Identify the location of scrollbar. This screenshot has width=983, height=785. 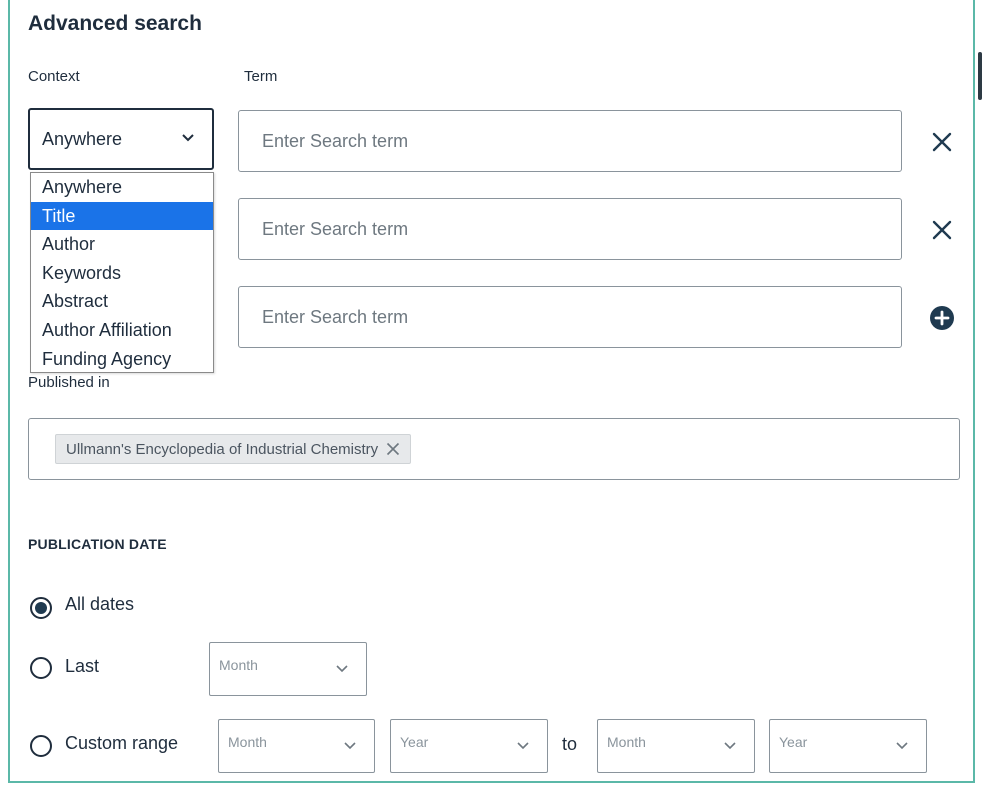
(979, 392).